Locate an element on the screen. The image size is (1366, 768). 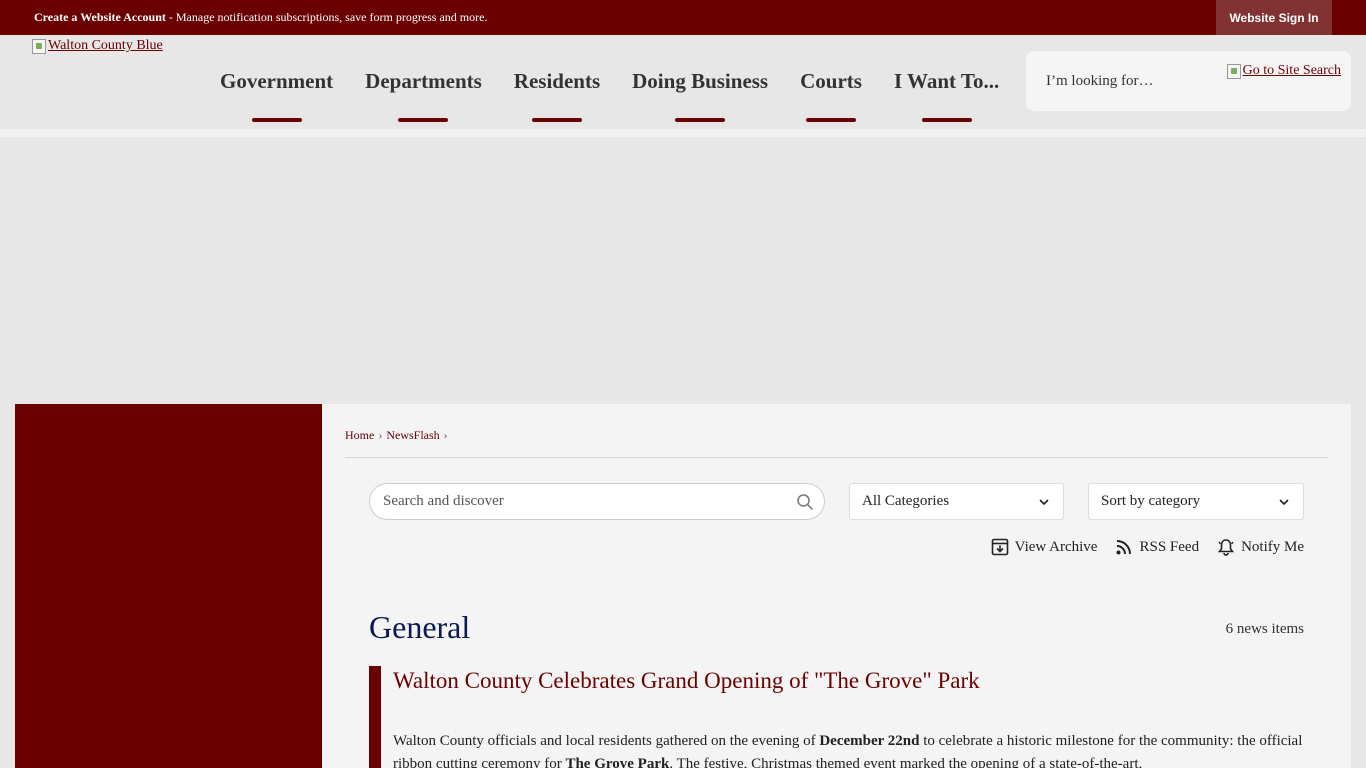
notify-me-link: Notify Me is located at coordinates (1260, 547).